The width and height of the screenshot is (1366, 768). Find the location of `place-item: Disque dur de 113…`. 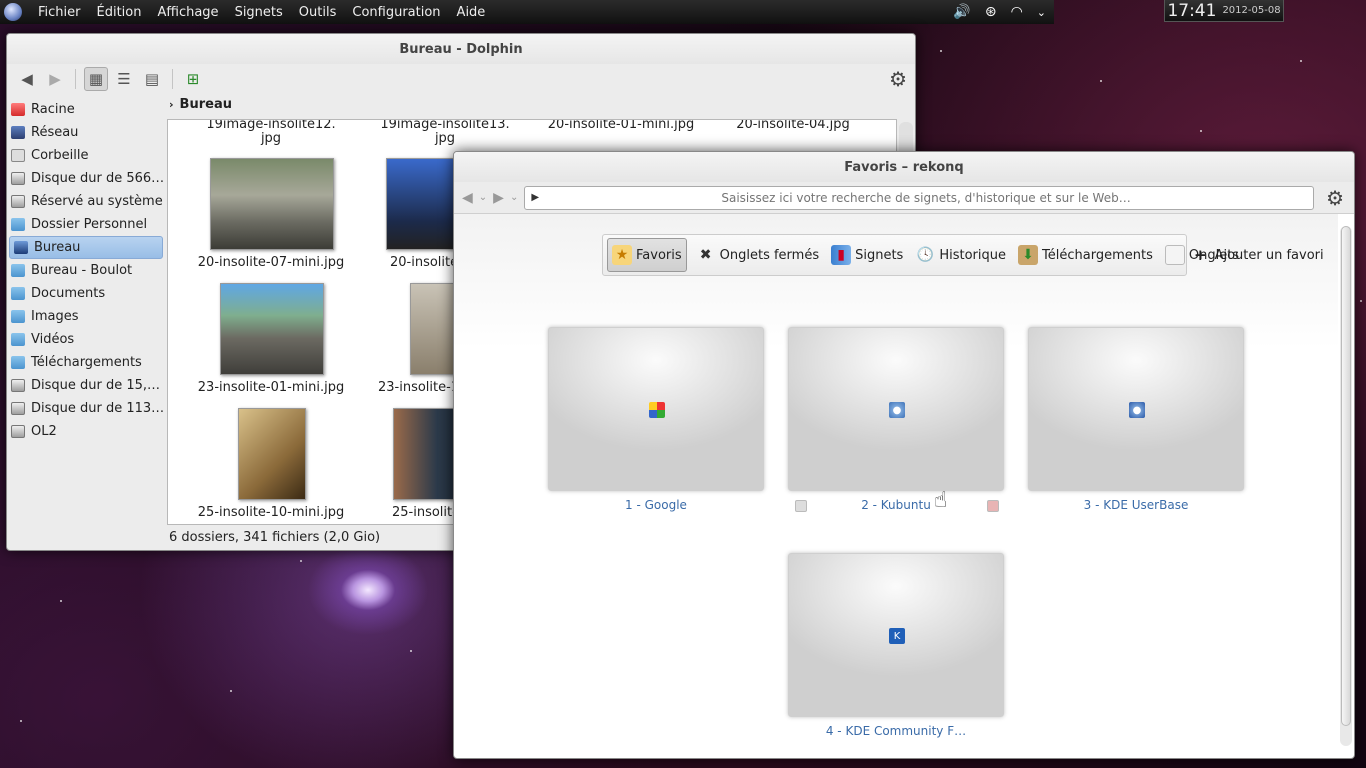

place-item: Disque dur de 113… is located at coordinates (85, 408).